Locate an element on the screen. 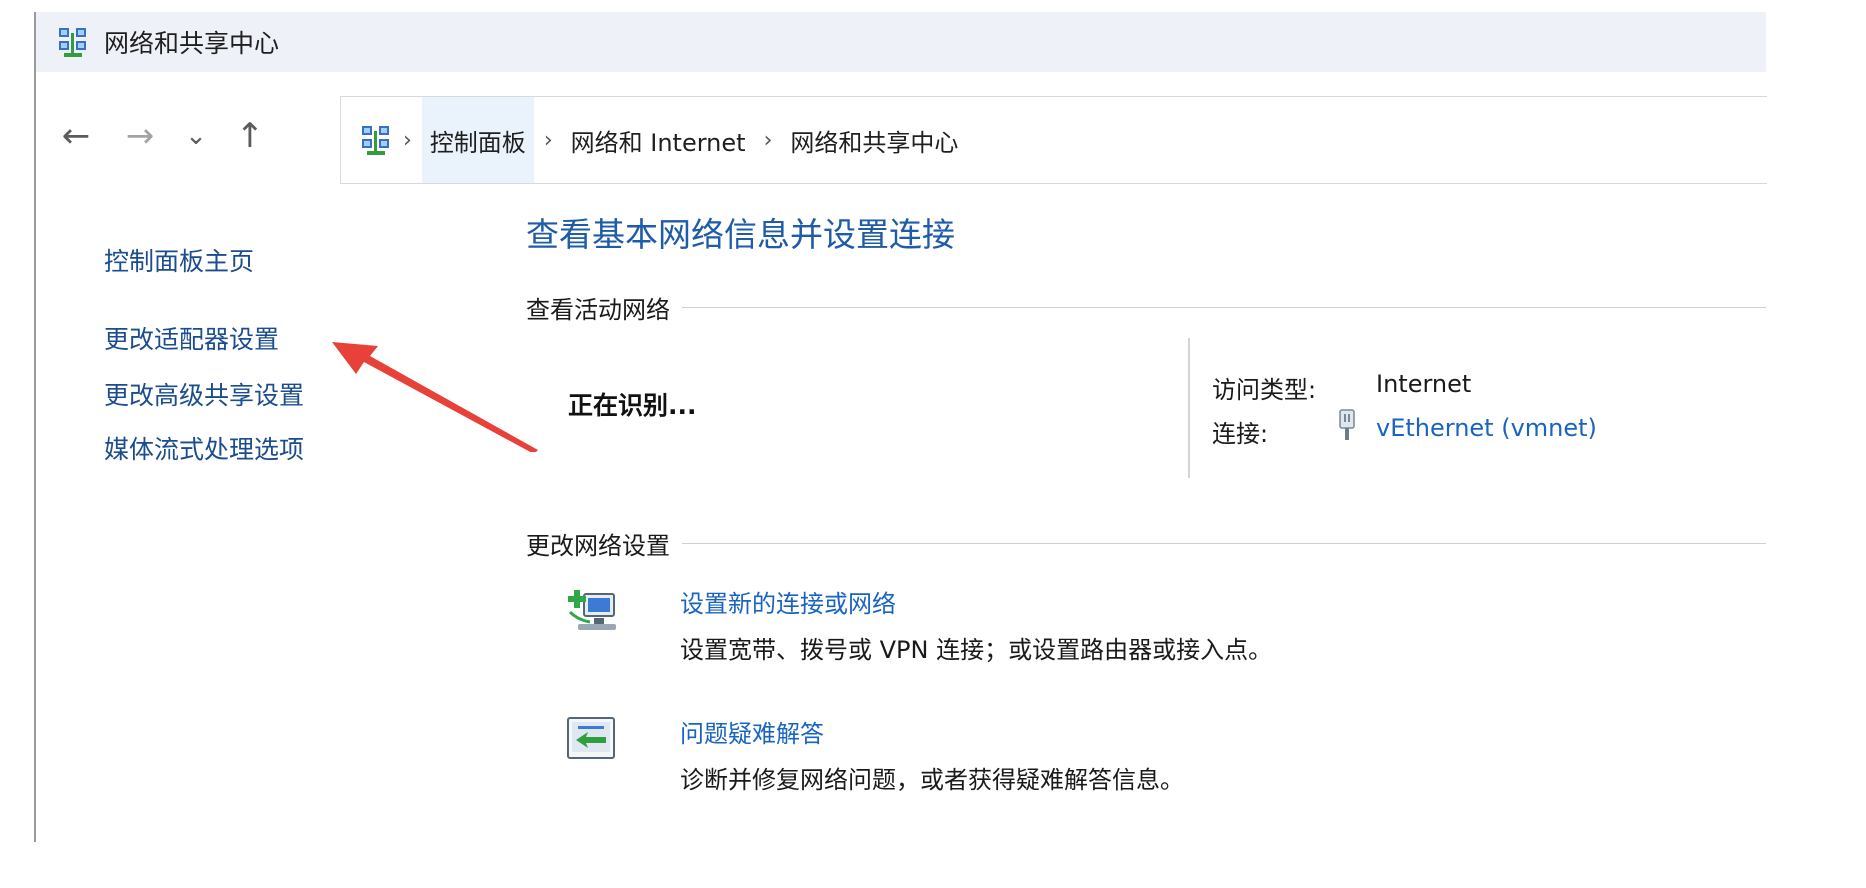 This screenshot has width=1866, height=888. vertical-divider is located at coordinates (1189, 408).